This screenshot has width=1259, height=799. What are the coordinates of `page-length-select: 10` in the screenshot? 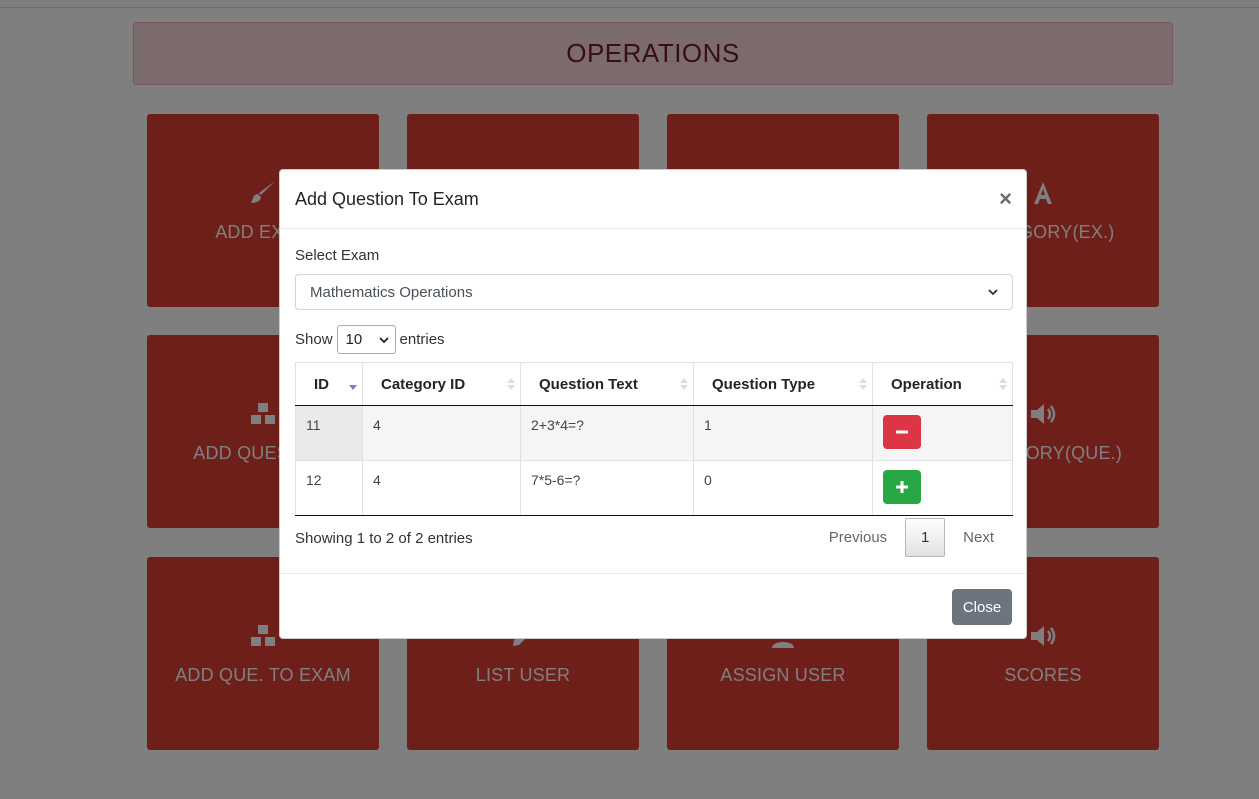 It's located at (366, 339).